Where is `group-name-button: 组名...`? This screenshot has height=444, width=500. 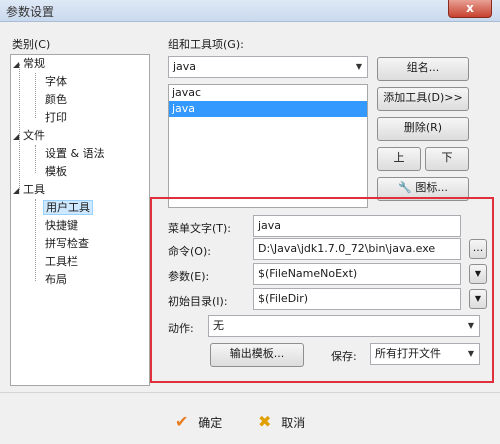 group-name-button: 组名... is located at coordinates (423, 69).